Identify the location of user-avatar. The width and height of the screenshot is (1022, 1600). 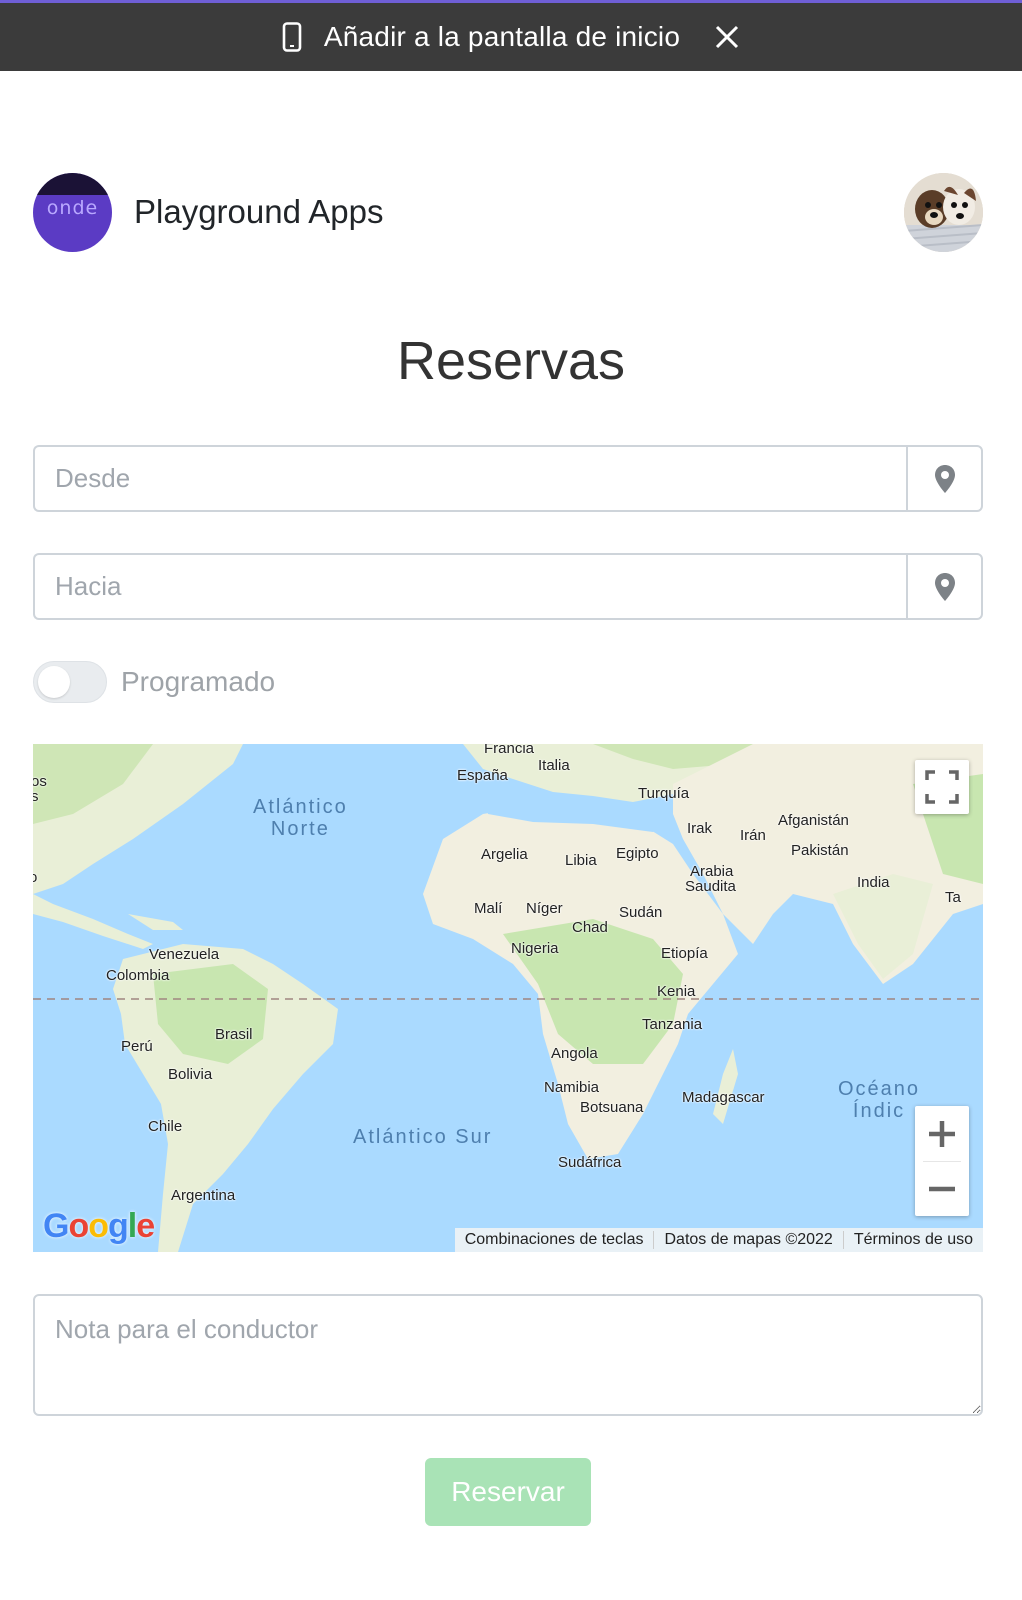
(943, 212).